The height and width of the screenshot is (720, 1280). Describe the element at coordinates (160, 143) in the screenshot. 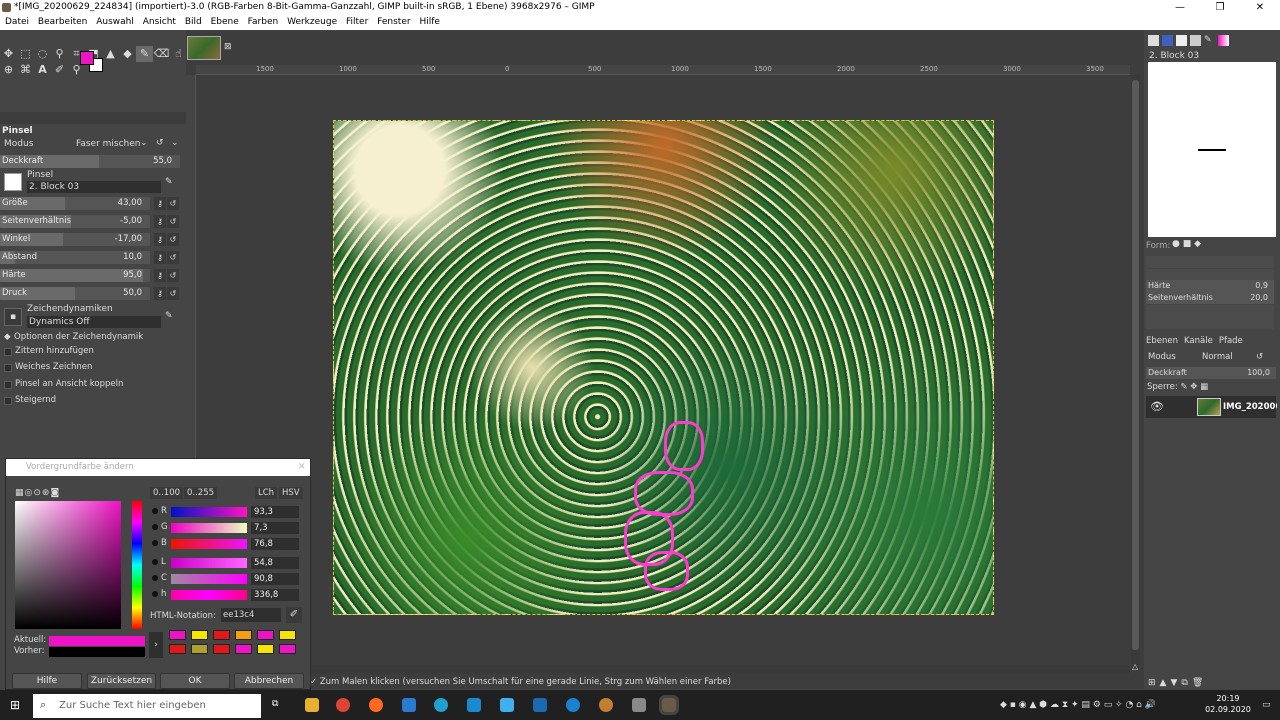

I see `reset-mode-icon: ↺` at that location.